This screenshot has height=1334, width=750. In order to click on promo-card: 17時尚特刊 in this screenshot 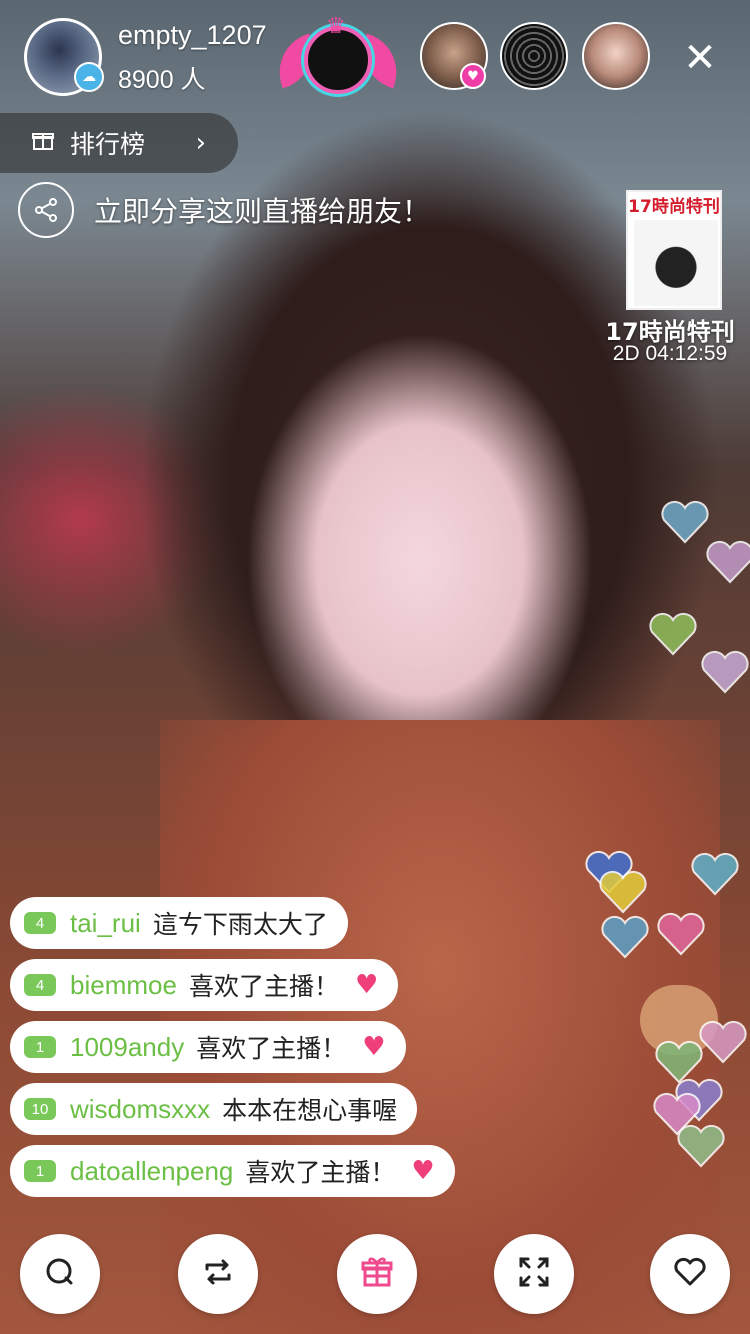, I will do `click(674, 250)`.